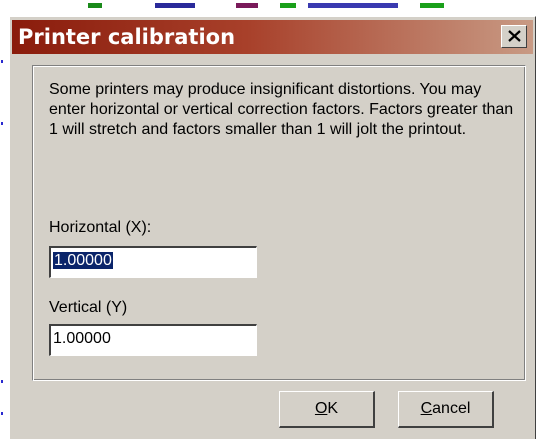  I want to click on horizontal-label: Horizontal (X):, so click(100, 227).